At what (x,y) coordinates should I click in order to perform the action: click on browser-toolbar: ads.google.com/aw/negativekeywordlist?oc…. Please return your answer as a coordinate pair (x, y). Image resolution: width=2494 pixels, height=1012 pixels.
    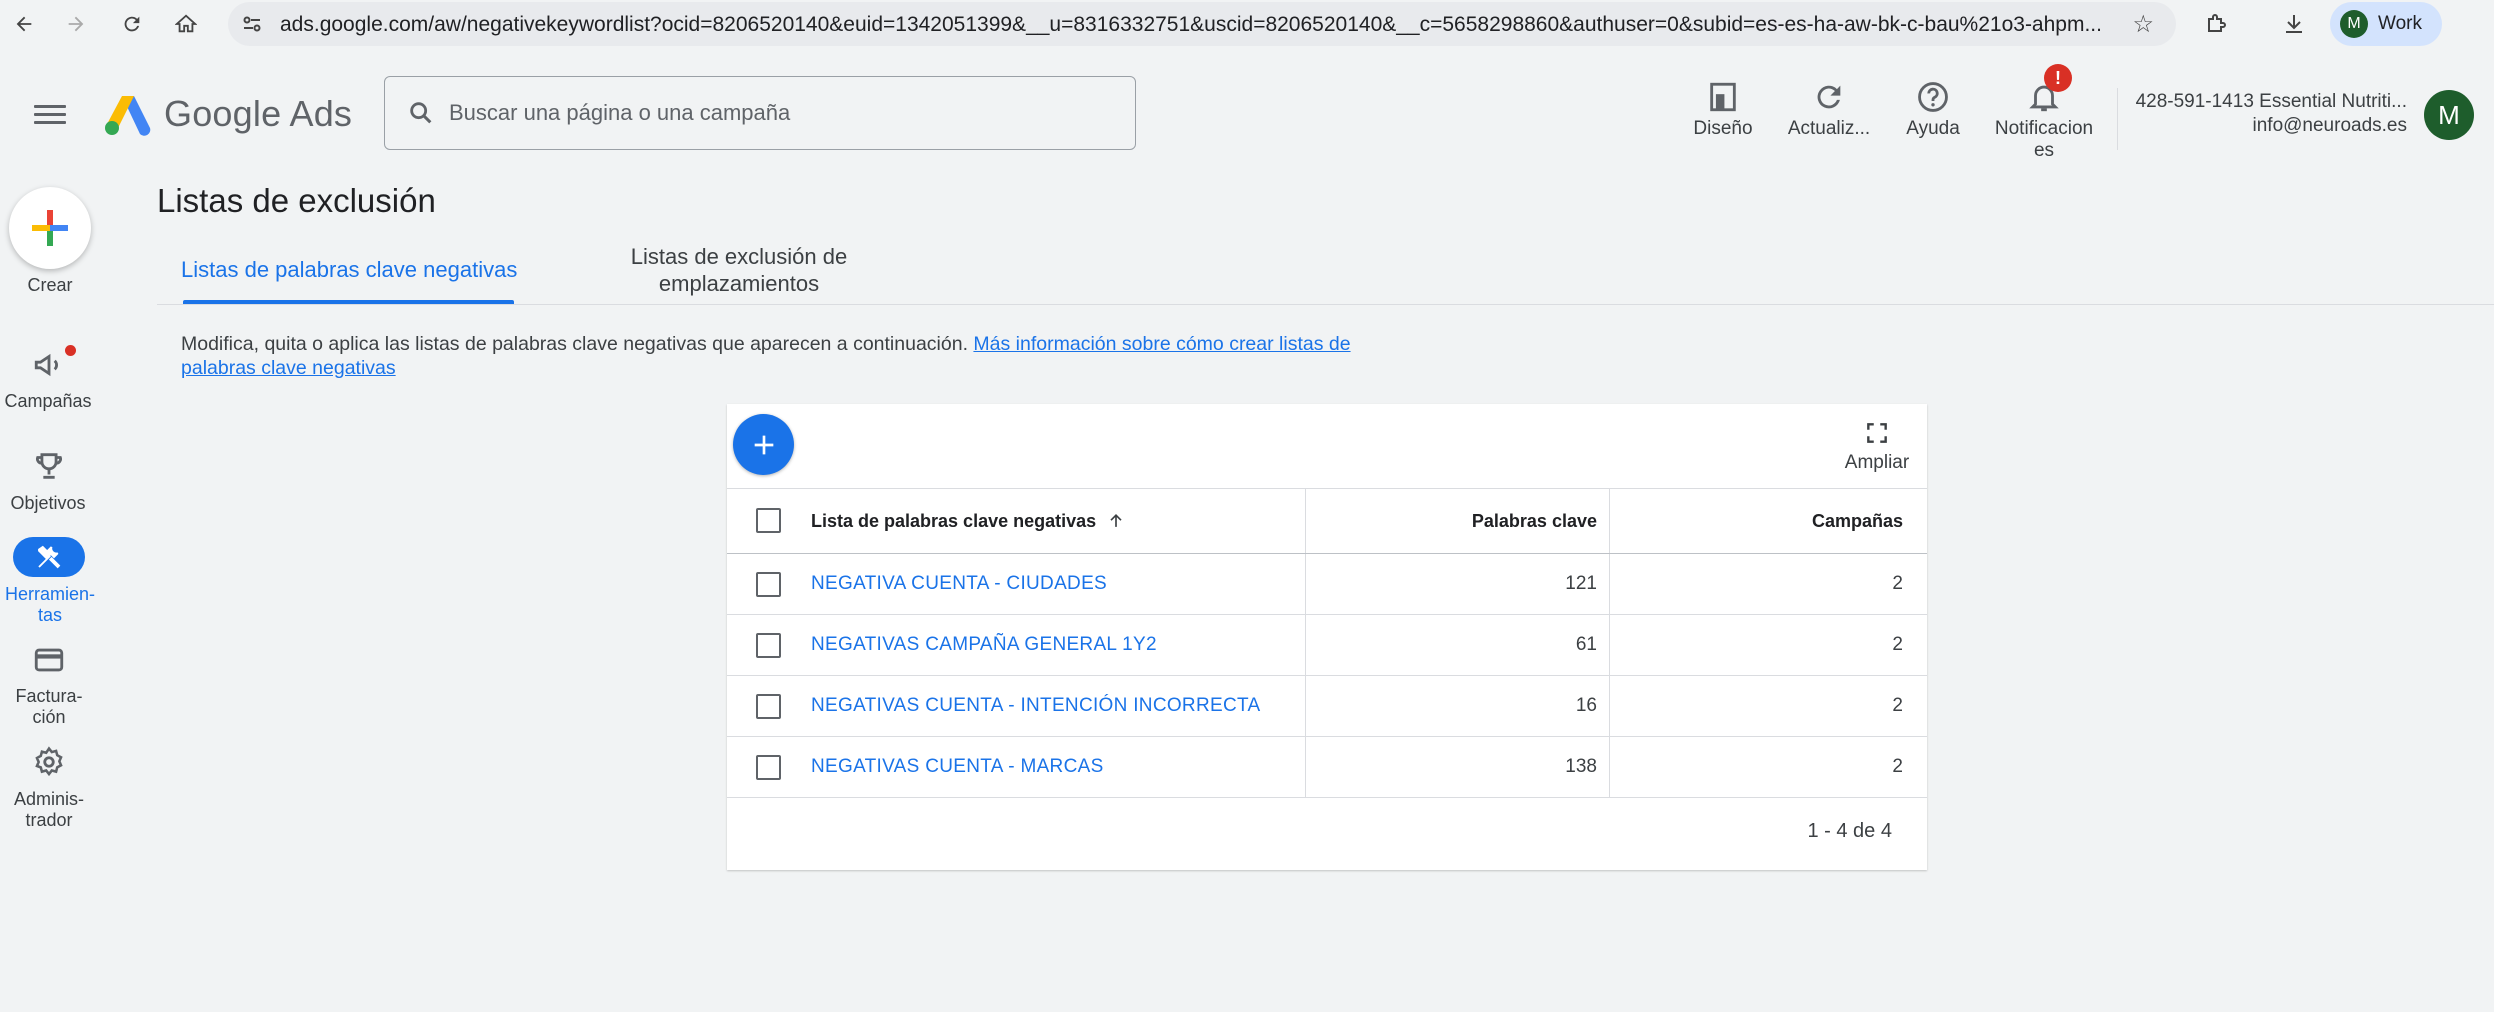
    Looking at the image, I should click on (1247, 24).